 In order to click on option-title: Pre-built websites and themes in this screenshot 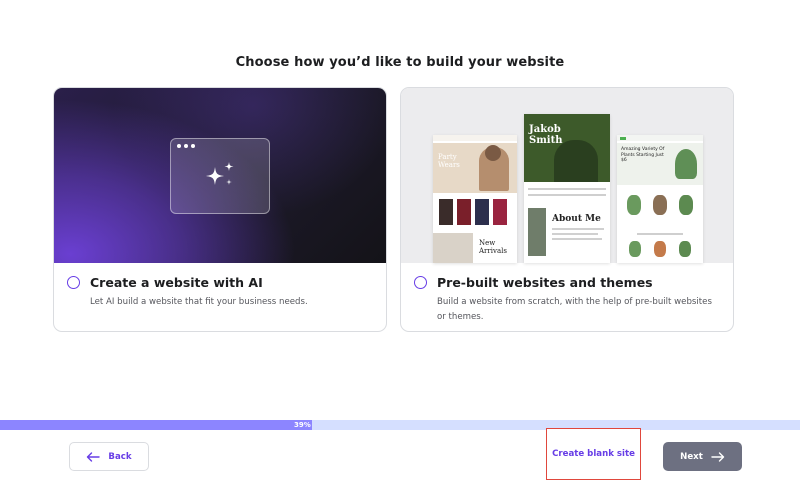, I will do `click(545, 282)`.